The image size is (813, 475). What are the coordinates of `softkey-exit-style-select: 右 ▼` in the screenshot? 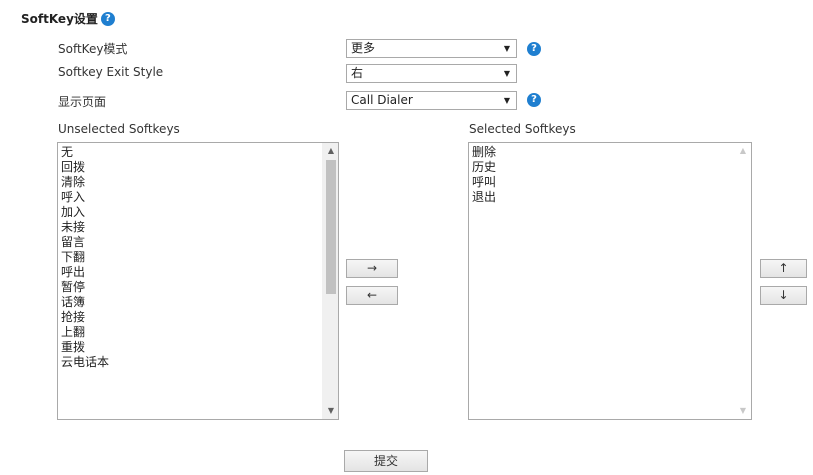 It's located at (431, 73).